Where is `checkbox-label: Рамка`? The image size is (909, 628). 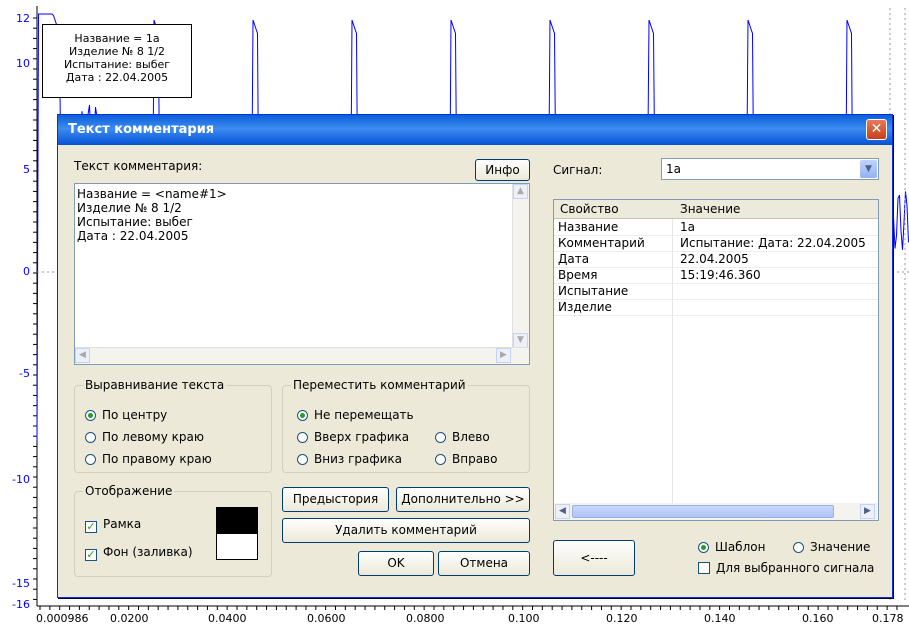 checkbox-label: Рамка is located at coordinates (122, 524).